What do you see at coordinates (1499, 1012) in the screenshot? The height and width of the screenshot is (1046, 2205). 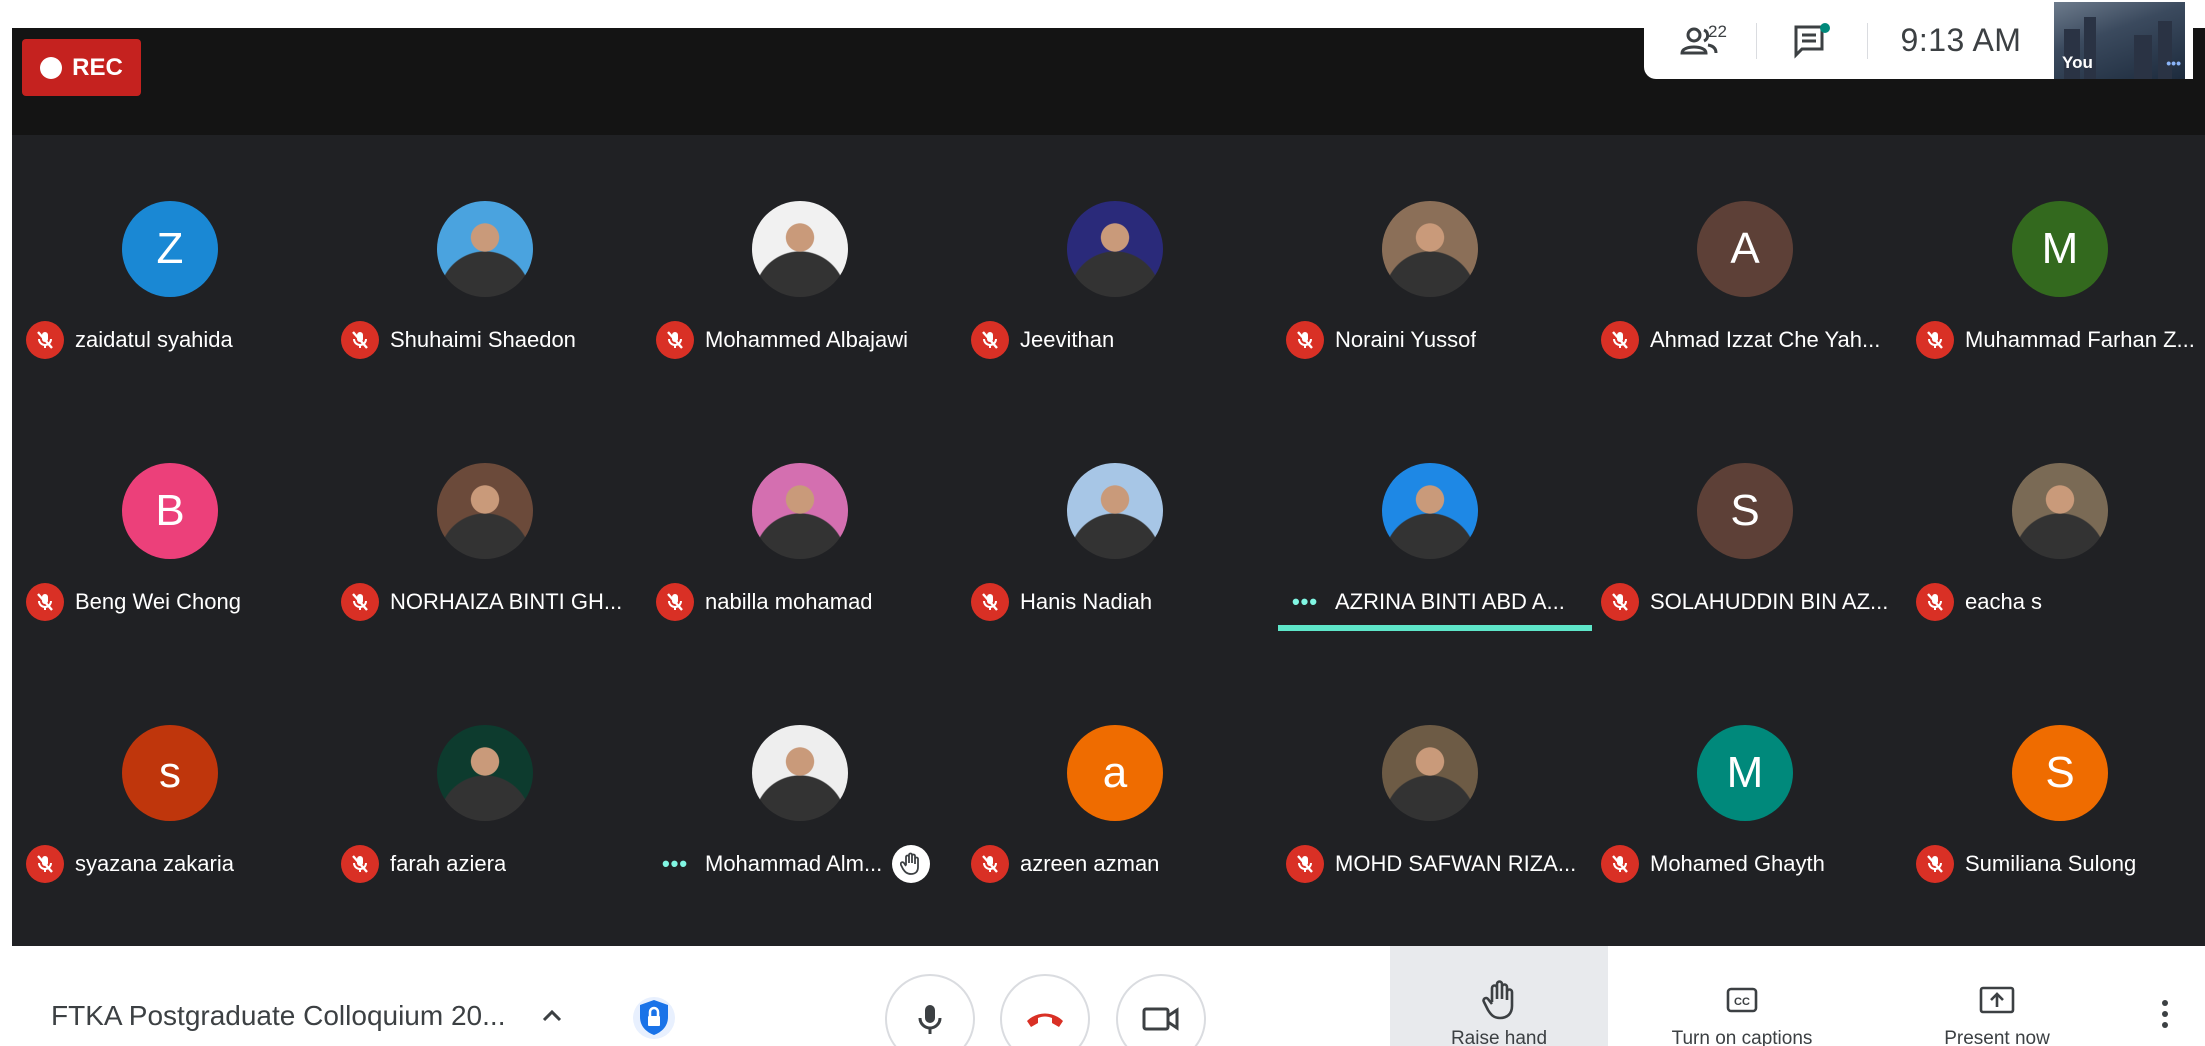 I see `raise-hand-button: Raise hand` at bounding box center [1499, 1012].